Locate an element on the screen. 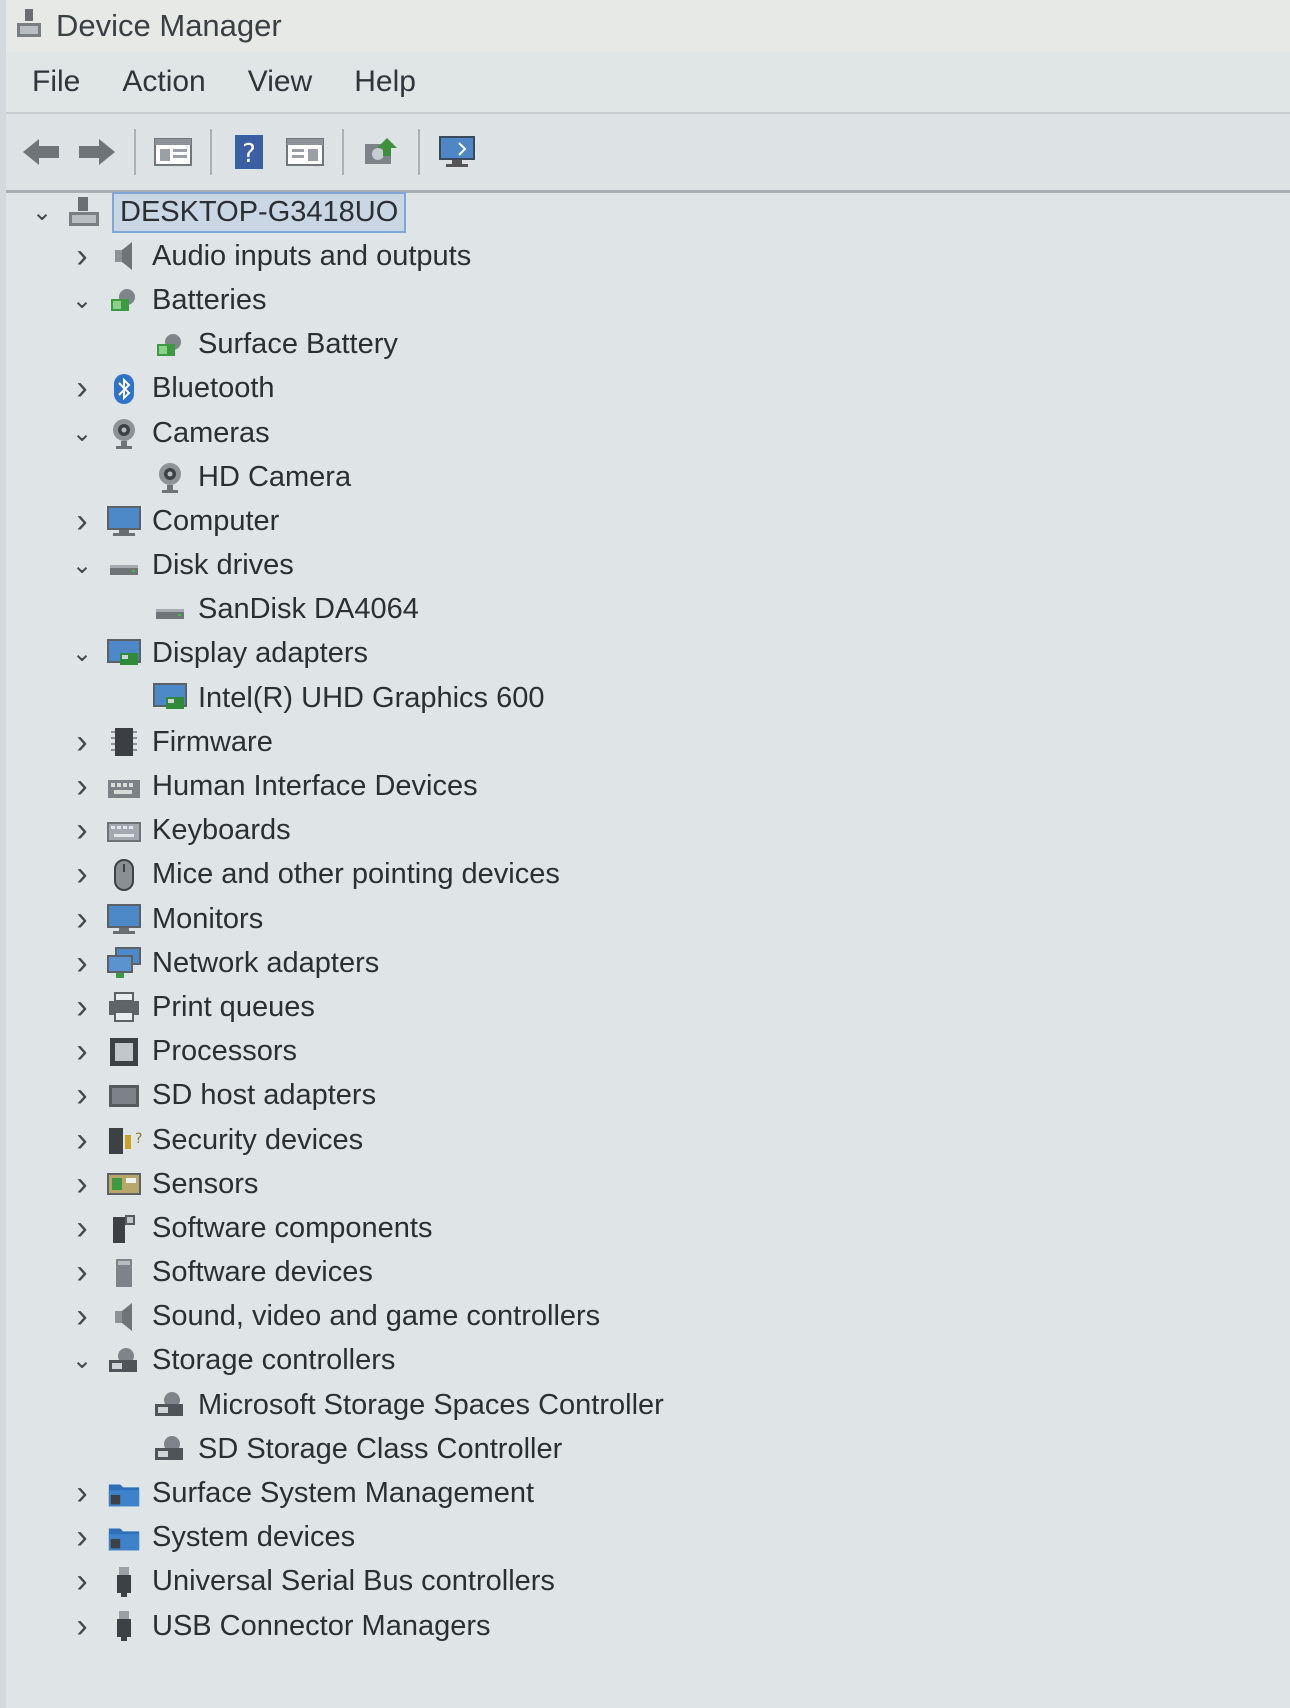 The width and height of the screenshot is (1290, 1708). tree-category: ⌄ Cameras is located at coordinates (648, 433).